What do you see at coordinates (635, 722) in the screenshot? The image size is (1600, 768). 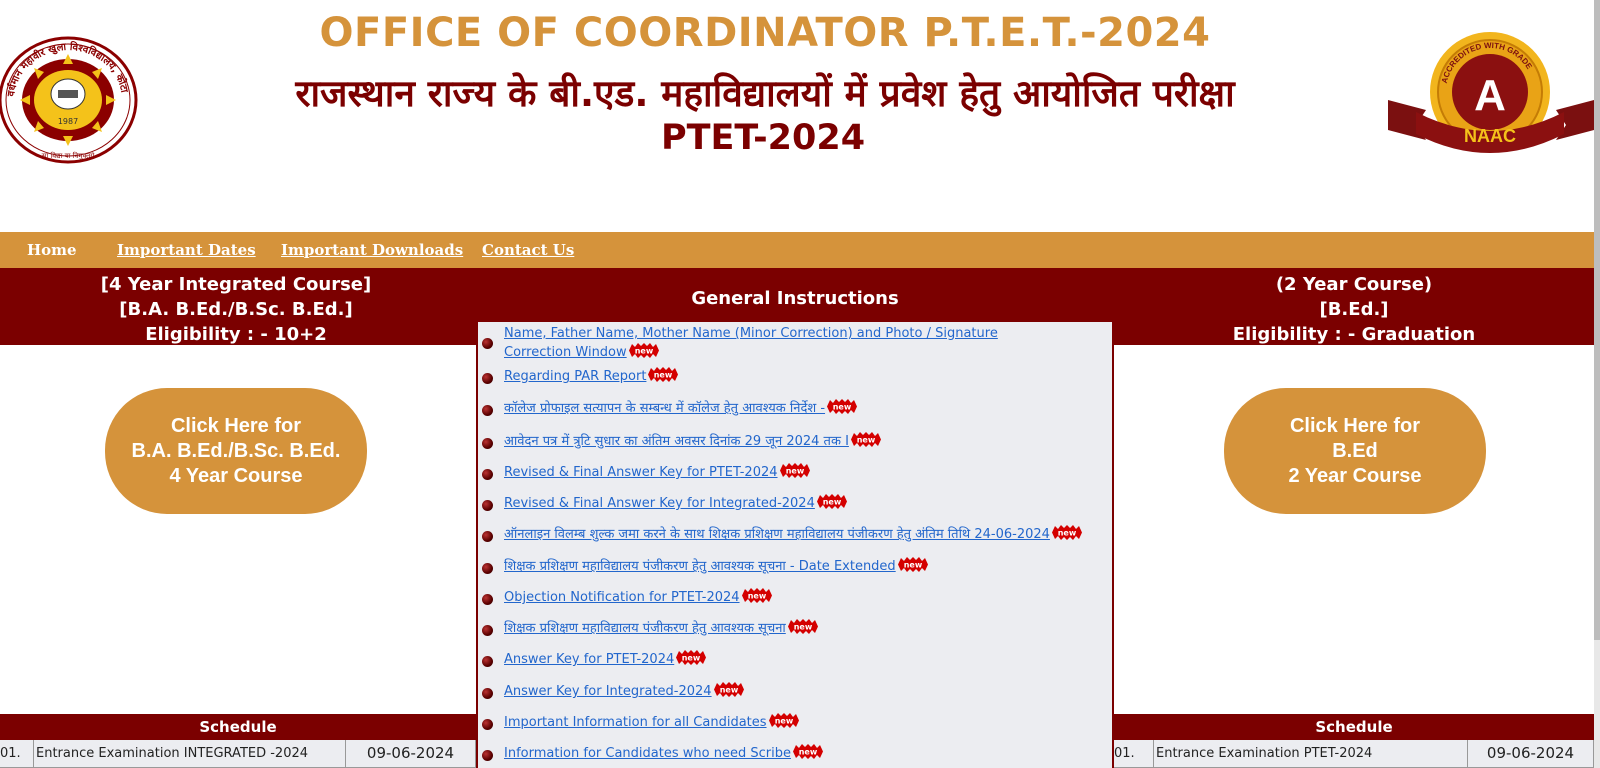 I see `instruction-link-text: Important Information for all Candidates` at bounding box center [635, 722].